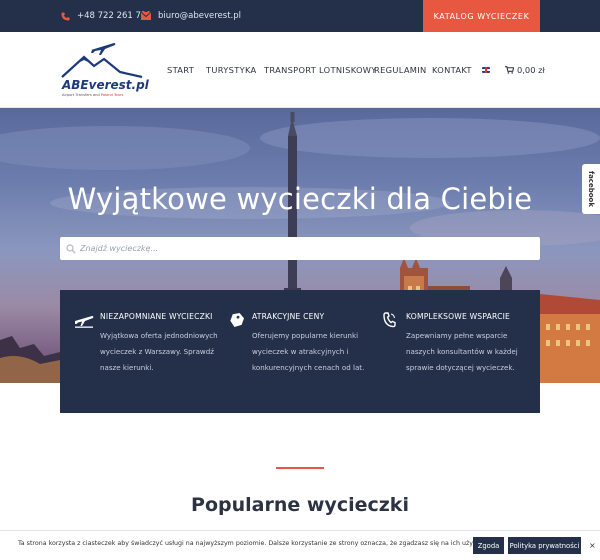  What do you see at coordinates (300, 468) in the screenshot?
I see `section-divider` at bounding box center [300, 468].